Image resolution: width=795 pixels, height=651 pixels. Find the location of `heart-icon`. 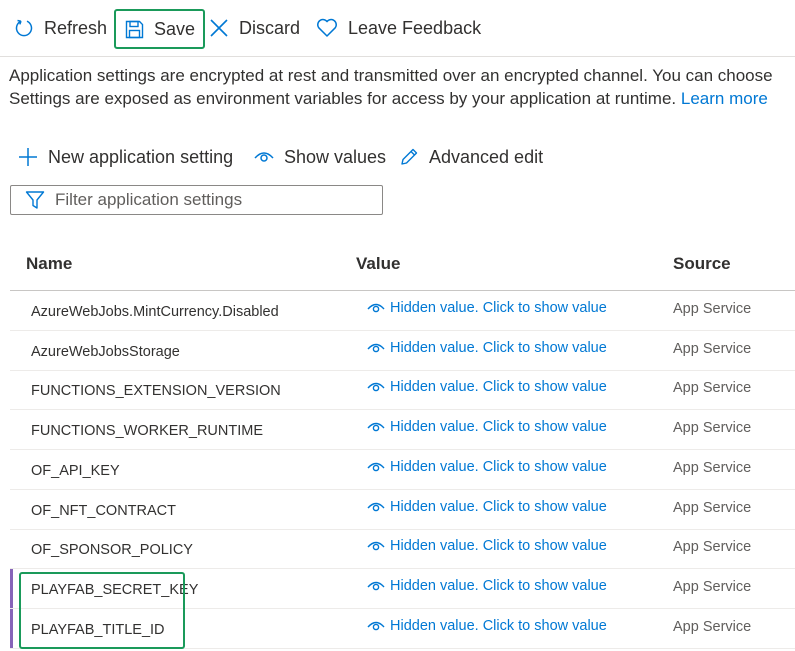

heart-icon is located at coordinates (327, 27).